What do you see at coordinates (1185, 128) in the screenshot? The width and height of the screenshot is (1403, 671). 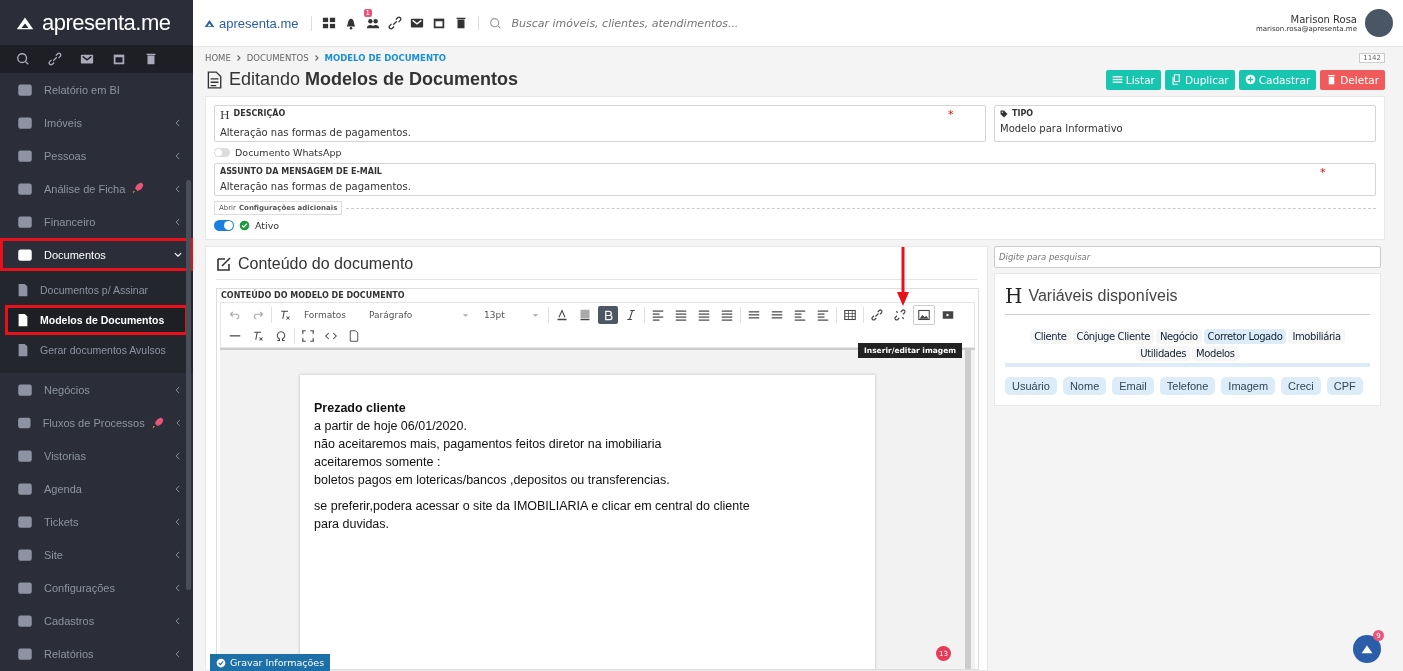 I see `type-dropdown: Modelo para Informativo` at bounding box center [1185, 128].